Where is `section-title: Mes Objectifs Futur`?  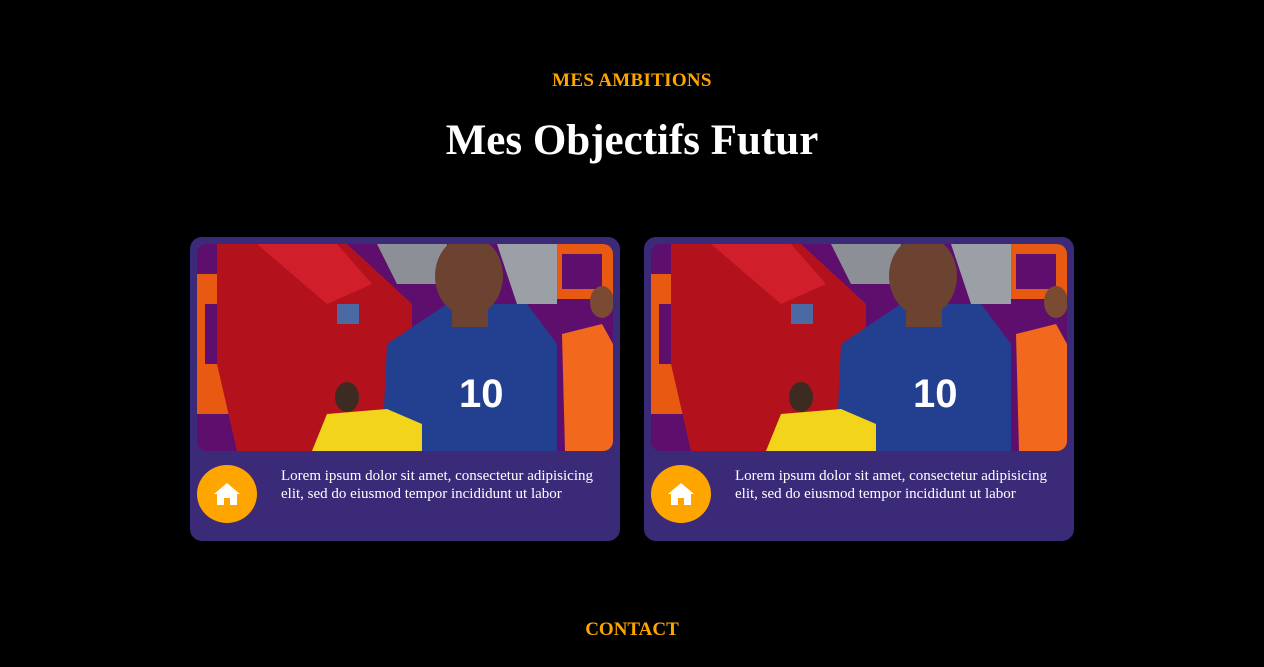 section-title: Mes Objectifs Futur is located at coordinates (632, 140).